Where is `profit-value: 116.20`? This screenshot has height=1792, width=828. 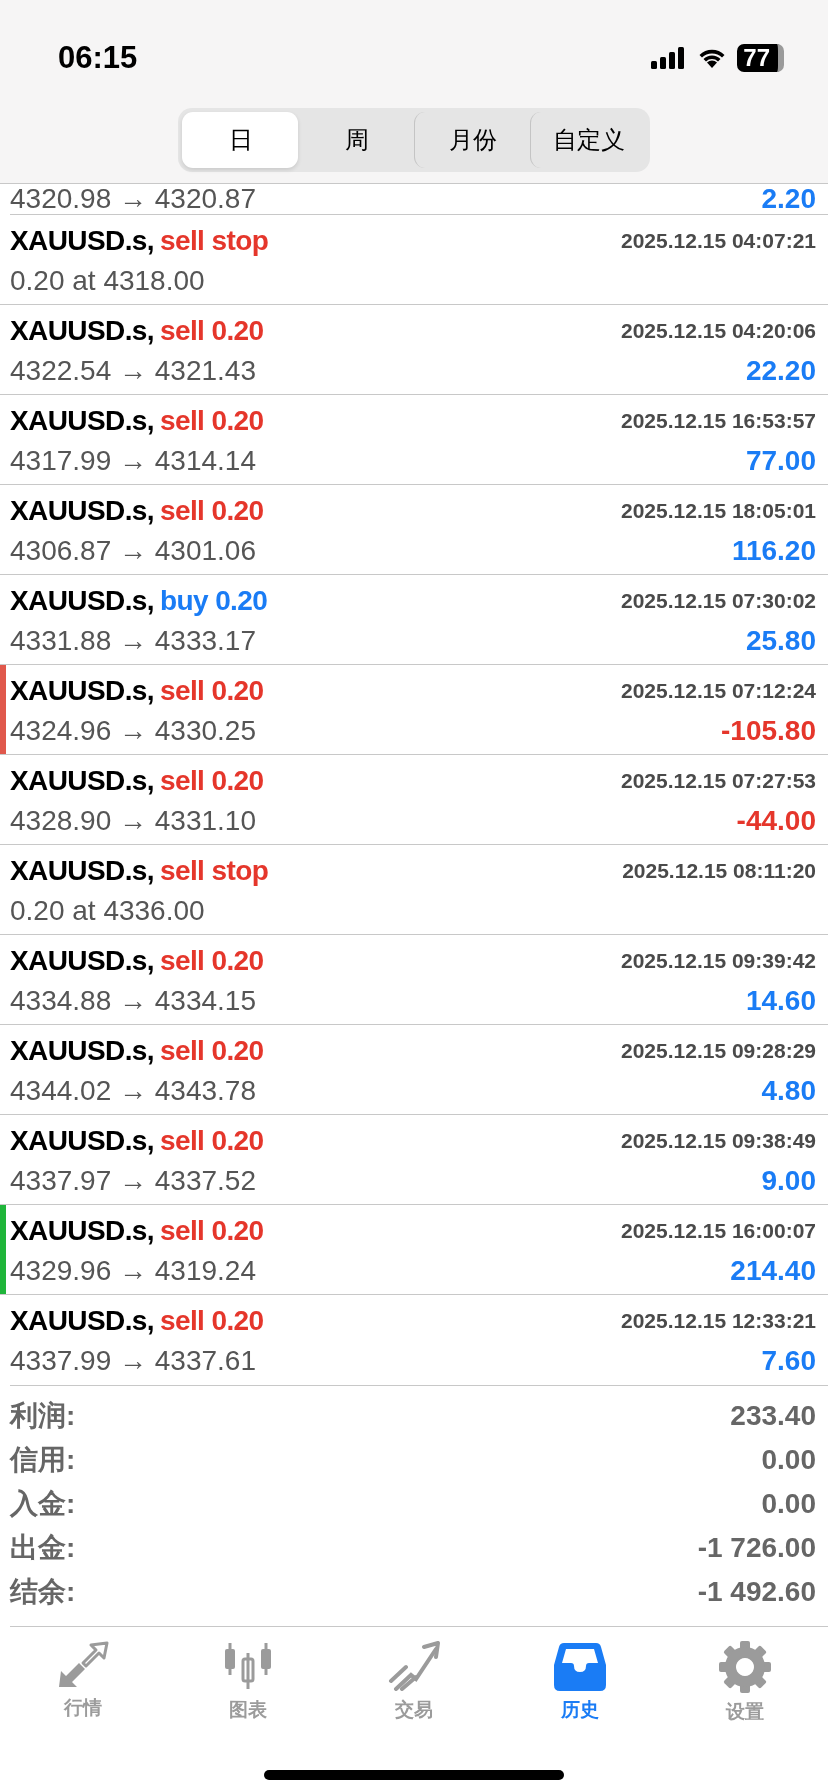 profit-value: 116.20 is located at coordinates (773, 551).